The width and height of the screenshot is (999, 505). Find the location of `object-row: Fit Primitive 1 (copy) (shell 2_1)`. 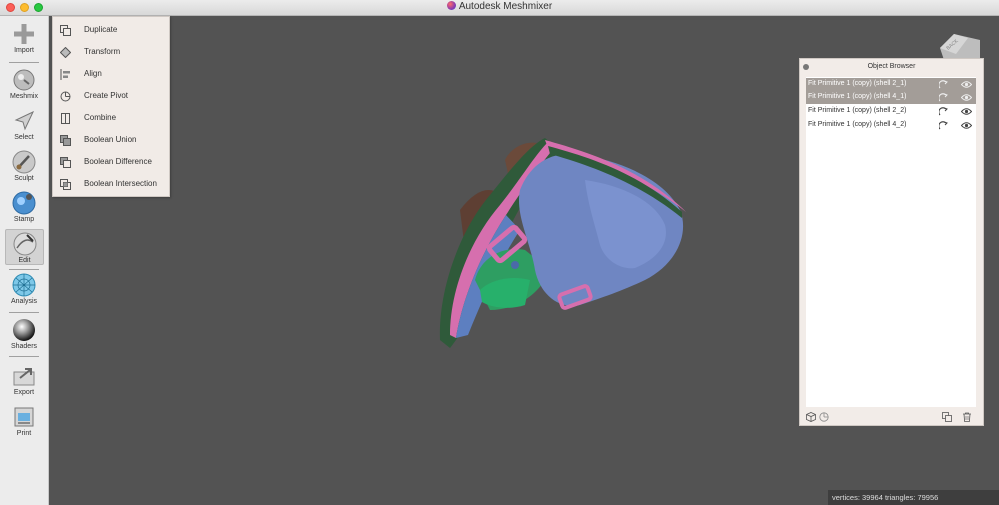

object-row: Fit Primitive 1 (copy) (shell 2_1) is located at coordinates (891, 84).